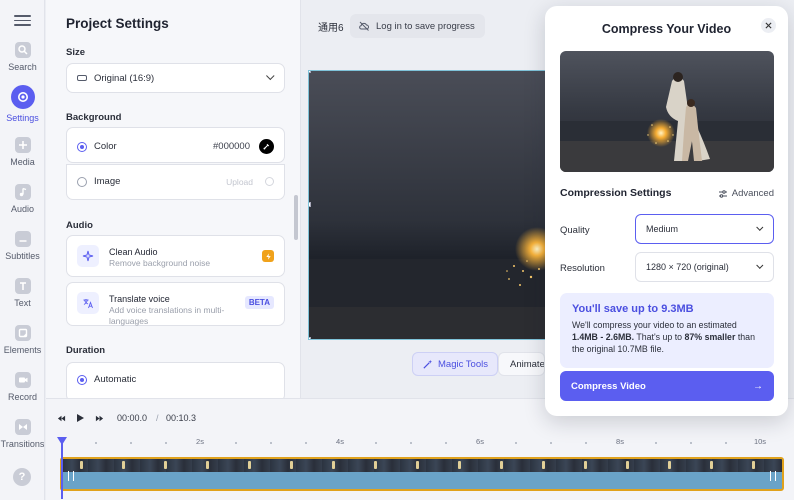 The width and height of the screenshot is (794, 500). I want to click on translate-voice-title: Translate voice, so click(139, 299).